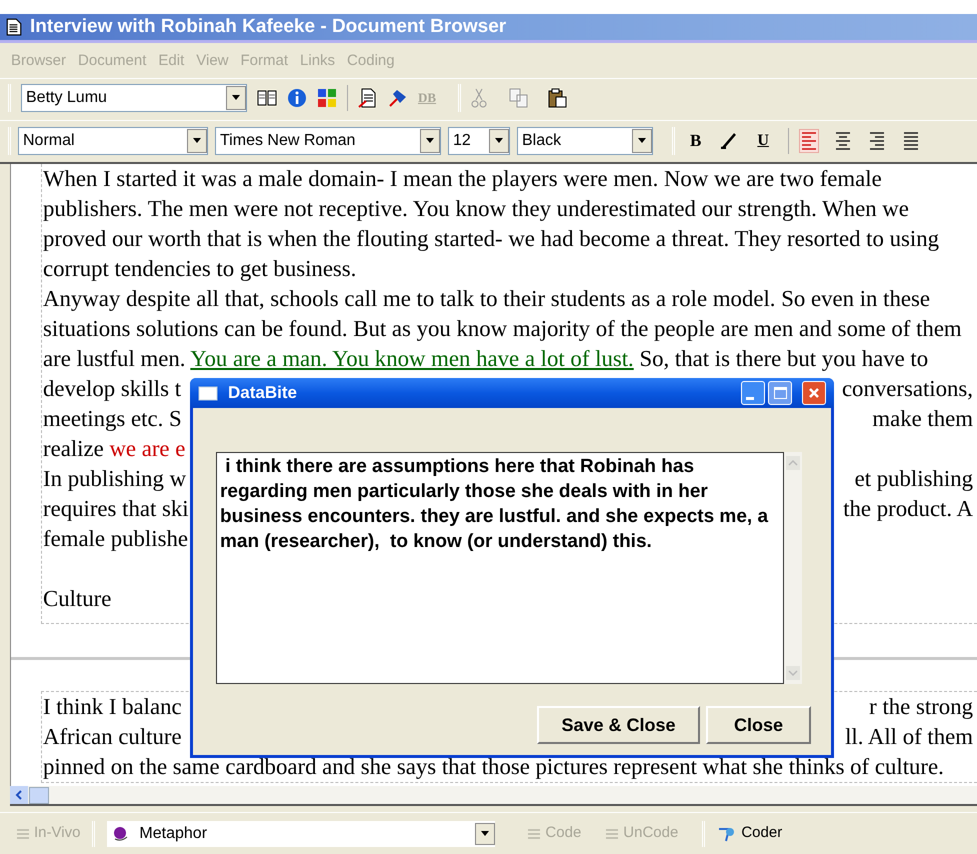  What do you see at coordinates (112, 419) in the screenshot?
I see `document-text: meetings etc. S` at bounding box center [112, 419].